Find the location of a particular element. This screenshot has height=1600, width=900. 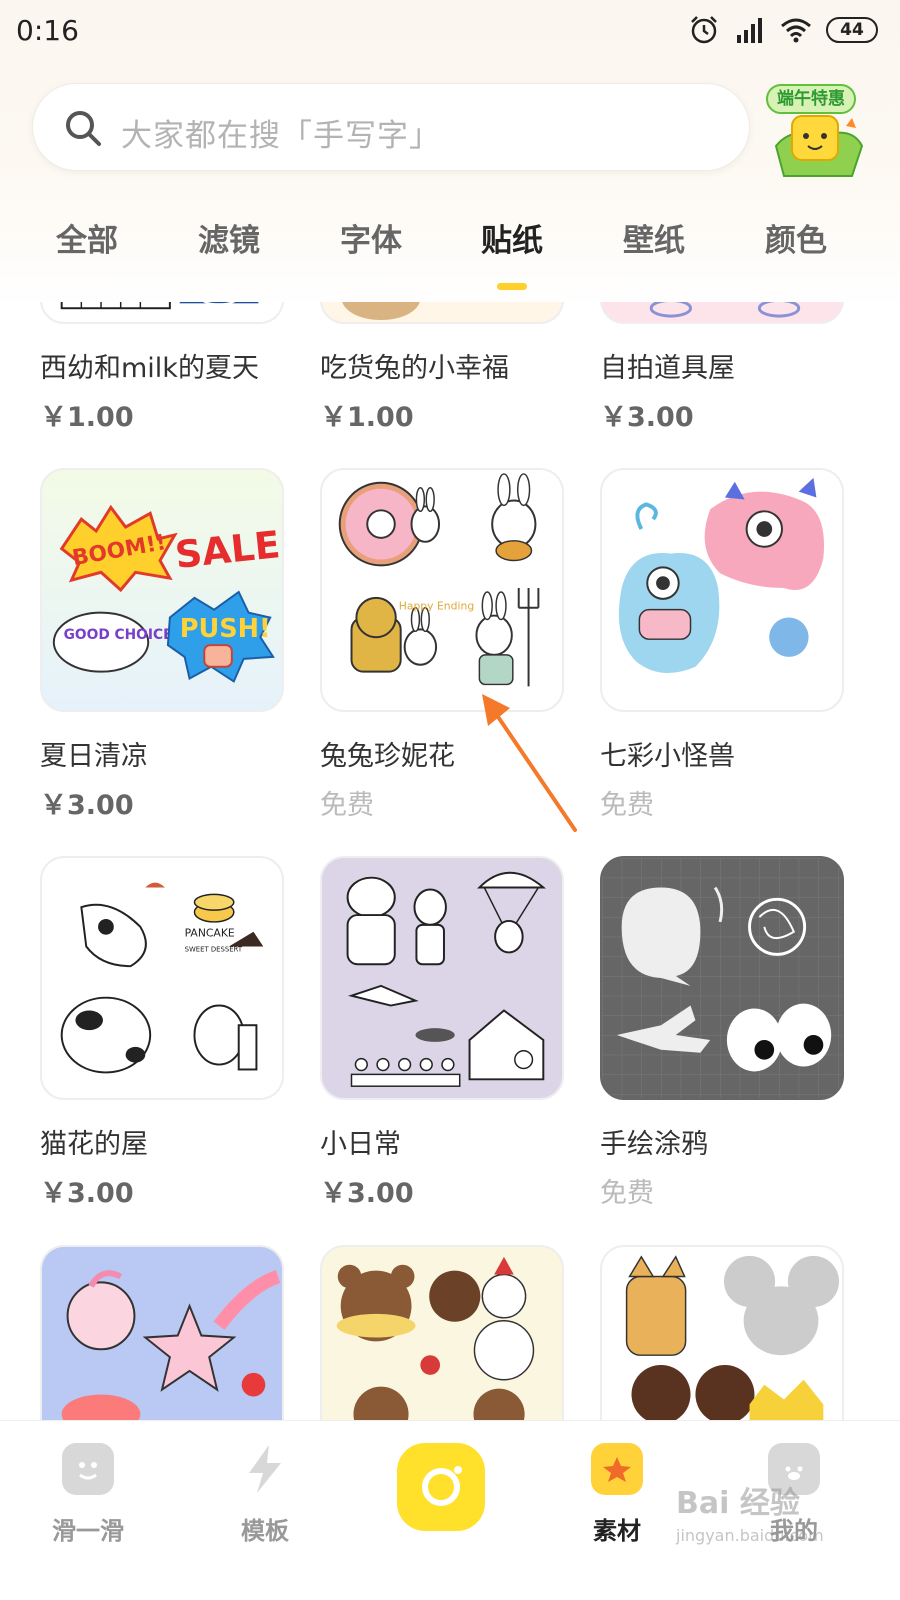

watermark-sub: jingyan.baidu.com is located at coordinates (750, 1535).